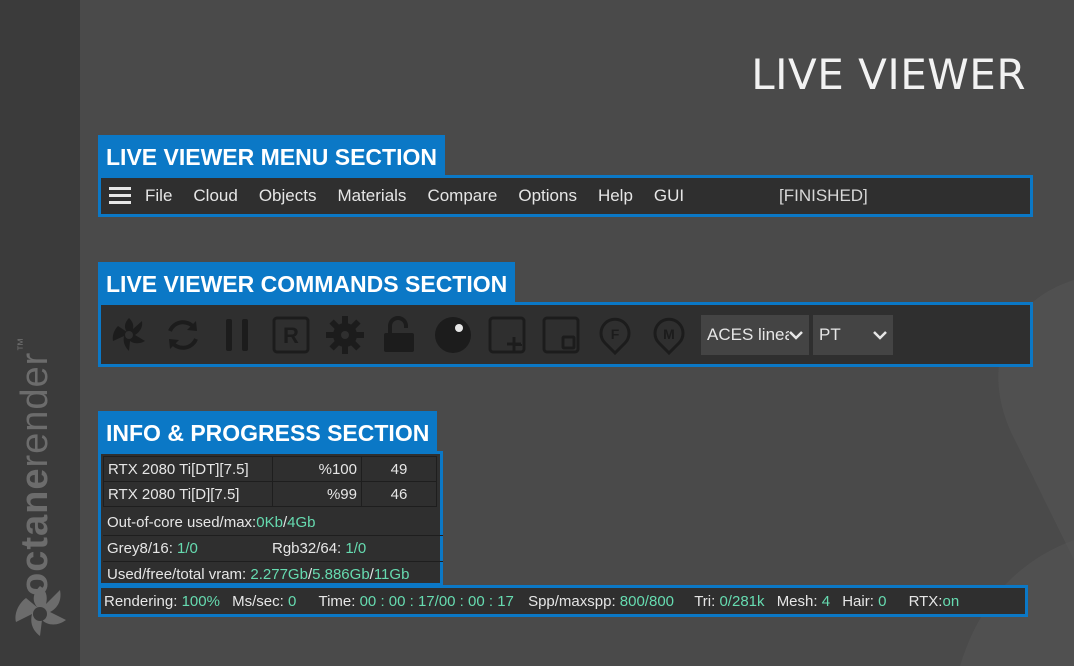 The width and height of the screenshot is (1074, 666). I want to click on add-viewport-icon, so click(507, 335).